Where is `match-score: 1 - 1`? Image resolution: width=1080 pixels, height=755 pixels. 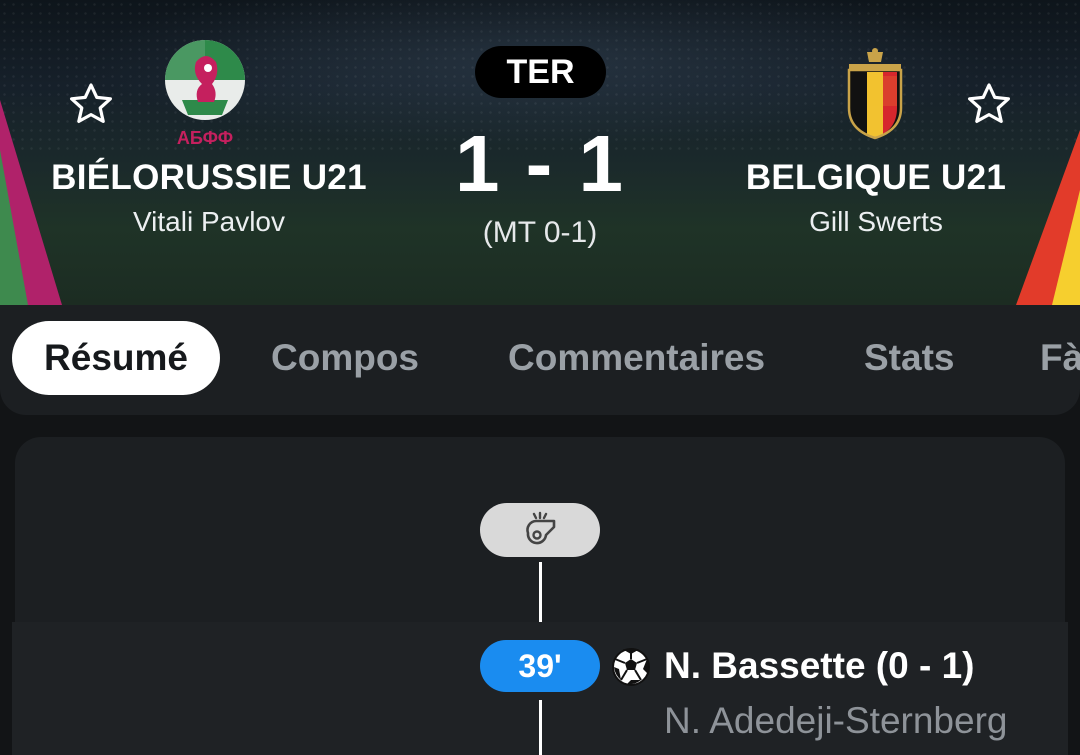
match-score: 1 - 1 is located at coordinates (540, 163).